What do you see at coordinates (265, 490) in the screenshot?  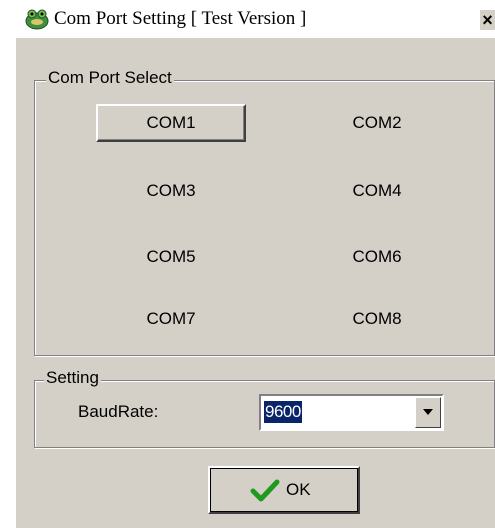 I see `checkmark-icon` at bounding box center [265, 490].